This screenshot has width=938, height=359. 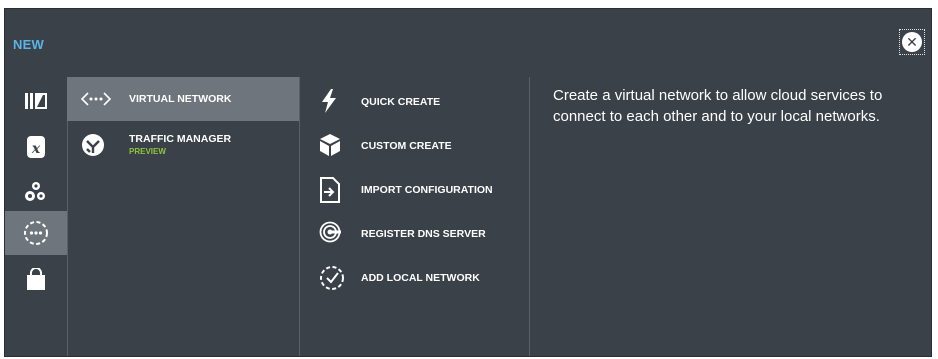 What do you see at coordinates (332, 190) in the screenshot?
I see `import-file-icon` at bounding box center [332, 190].